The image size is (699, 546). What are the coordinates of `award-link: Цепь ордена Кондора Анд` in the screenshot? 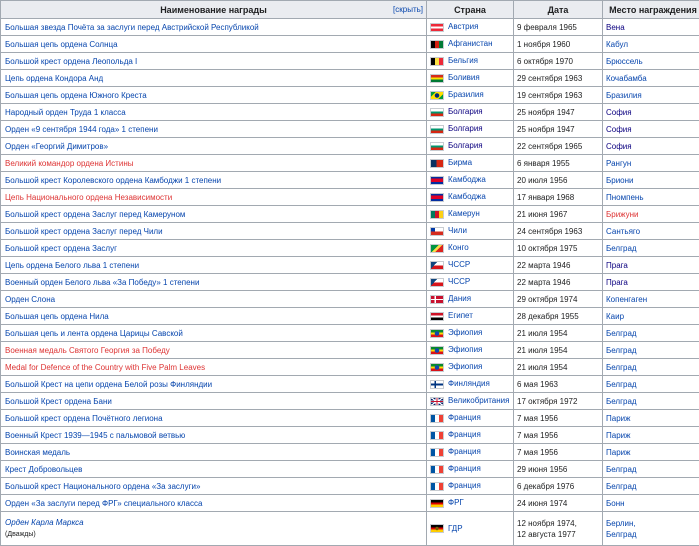 It's located at (54, 78).